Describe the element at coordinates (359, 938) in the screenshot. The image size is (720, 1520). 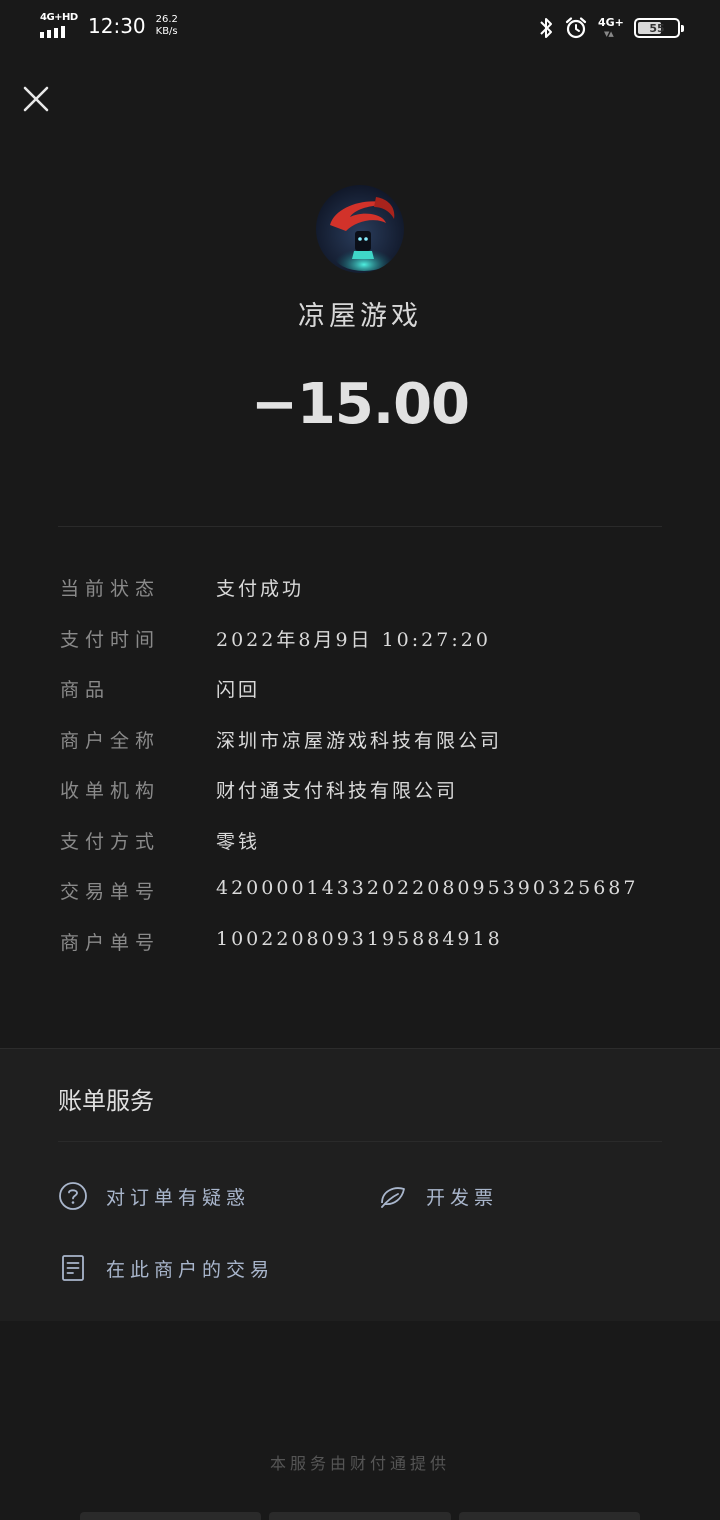
I see `detail-value: 10022080931958849​18` at that location.